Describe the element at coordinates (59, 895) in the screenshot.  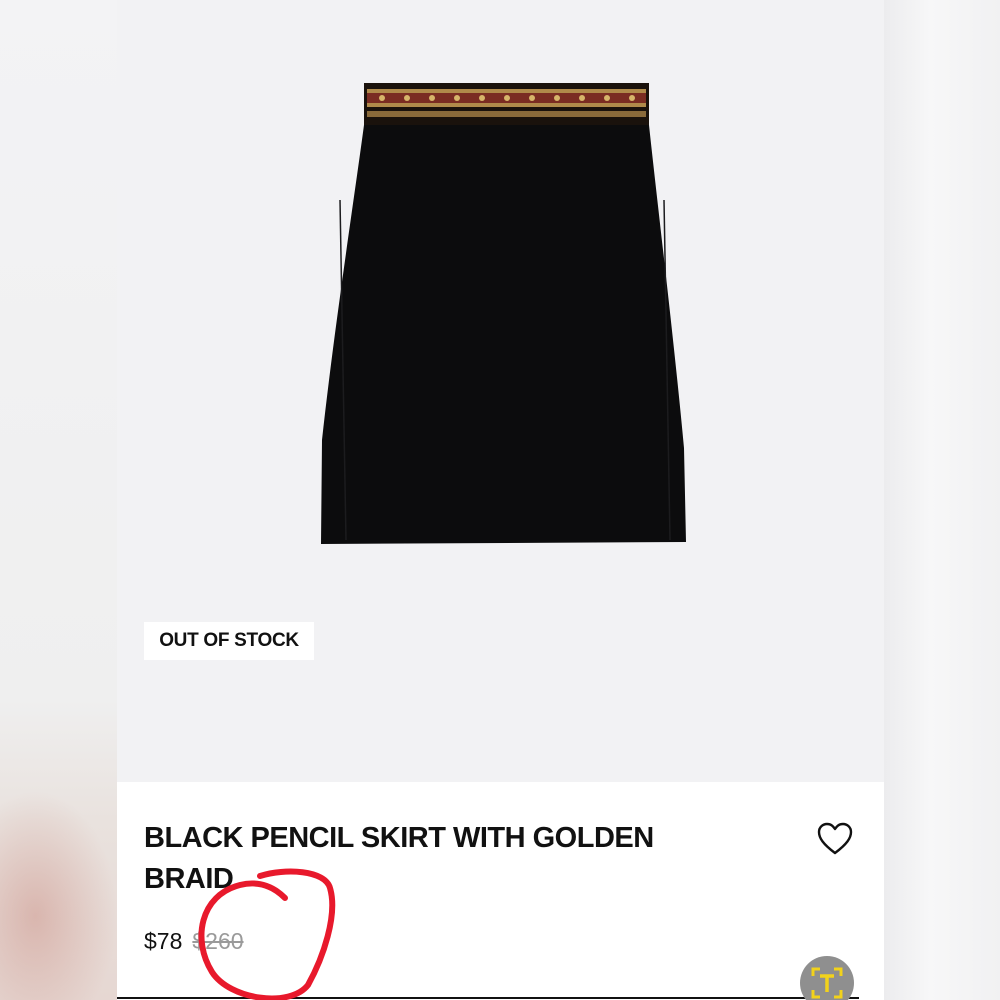
I see `background-blur` at that location.